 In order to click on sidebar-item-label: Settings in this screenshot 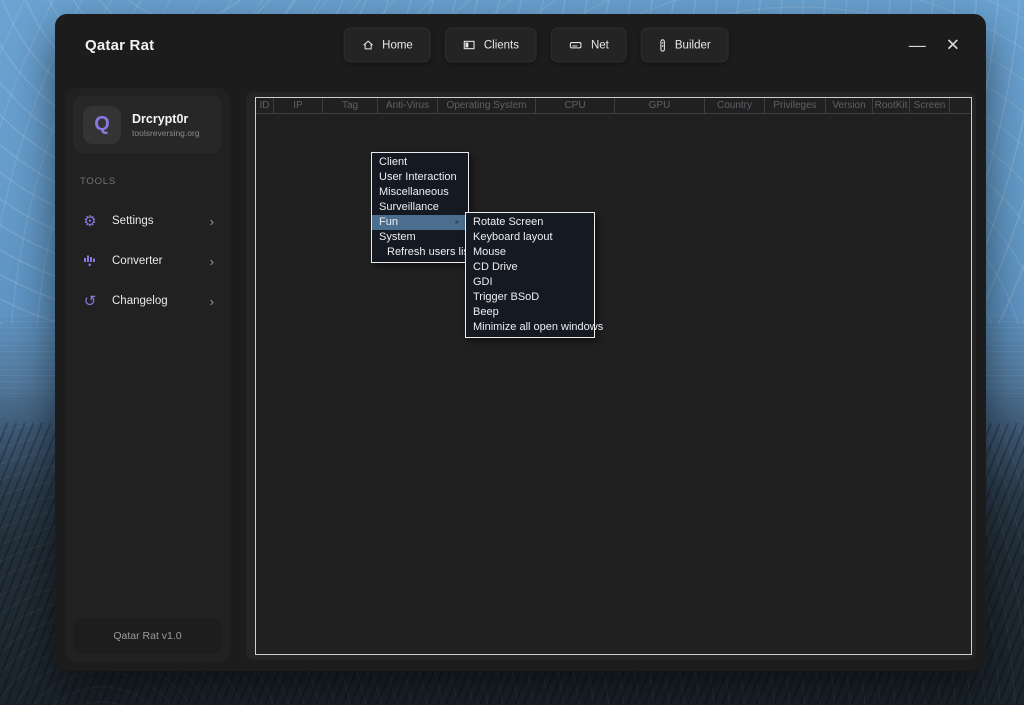, I will do `click(133, 221)`.